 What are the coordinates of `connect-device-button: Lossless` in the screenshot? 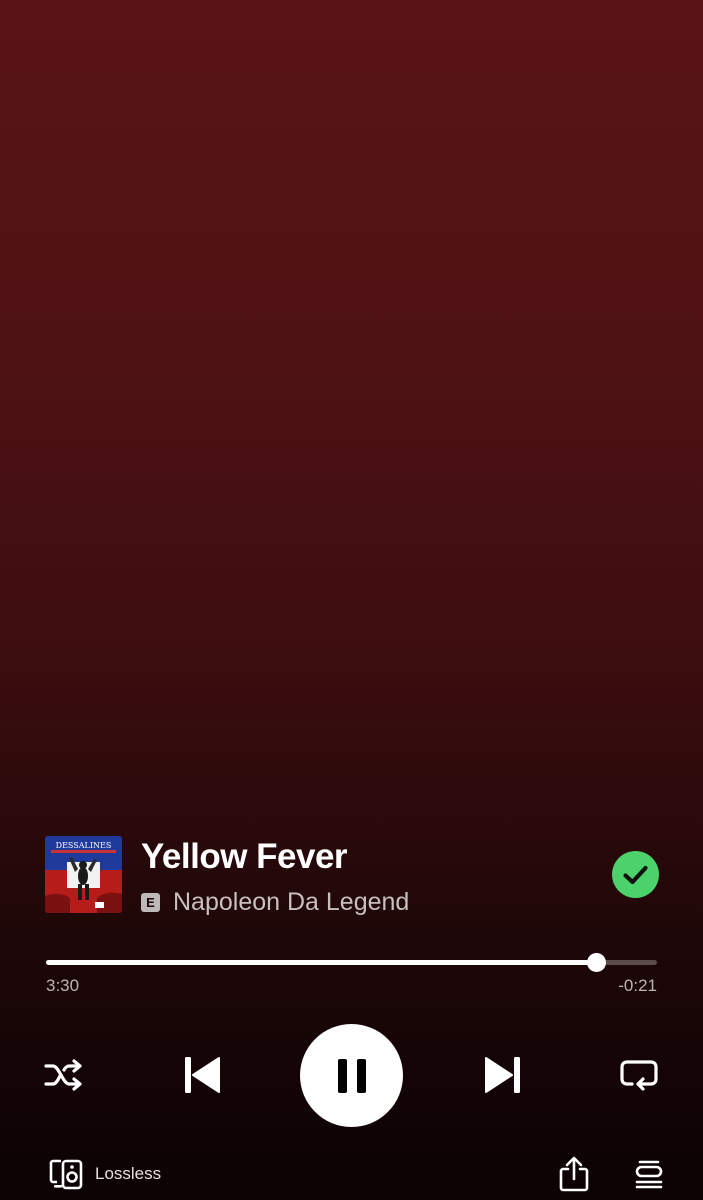 It's located at (105, 1174).